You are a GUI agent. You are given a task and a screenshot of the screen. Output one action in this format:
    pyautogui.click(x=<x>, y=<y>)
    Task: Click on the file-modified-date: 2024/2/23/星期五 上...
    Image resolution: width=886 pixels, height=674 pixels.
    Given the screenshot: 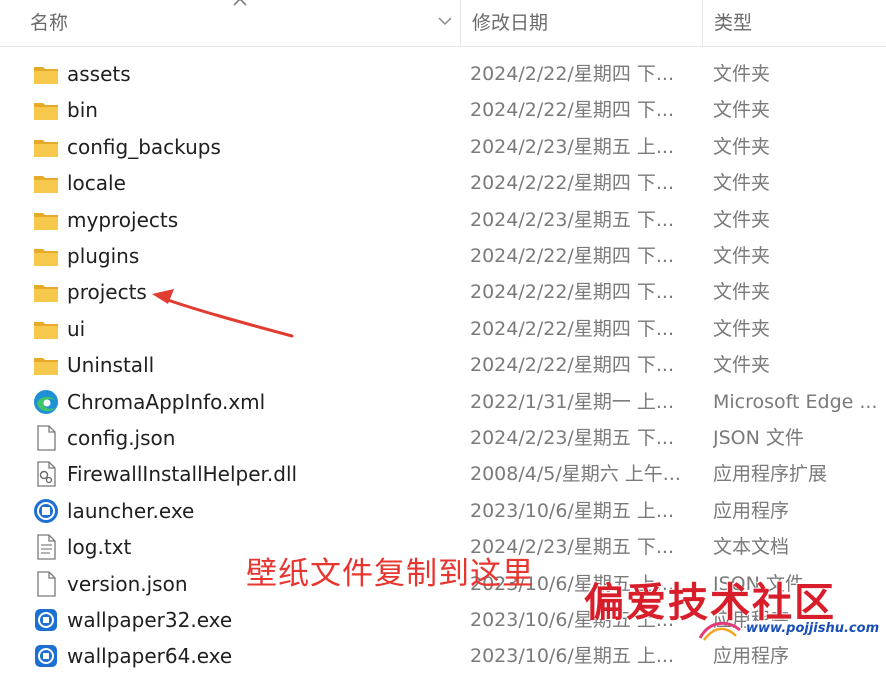 What is the action you would take?
    pyautogui.click(x=572, y=146)
    